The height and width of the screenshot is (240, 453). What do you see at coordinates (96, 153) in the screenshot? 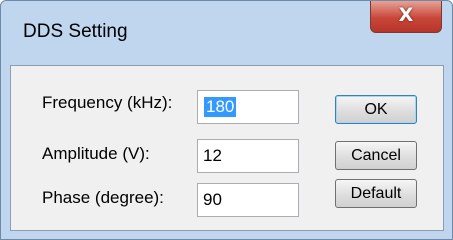
I see `amplitude-label: Amplitude (V):` at bounding box center [96, 153].